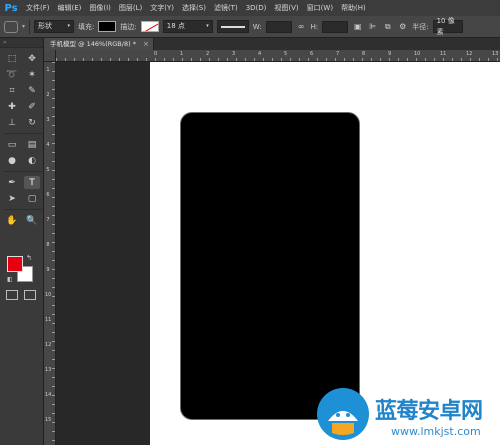 The image size is (500, 445). I want to click on stroke-width-value: 18 点, so click(175, 26).